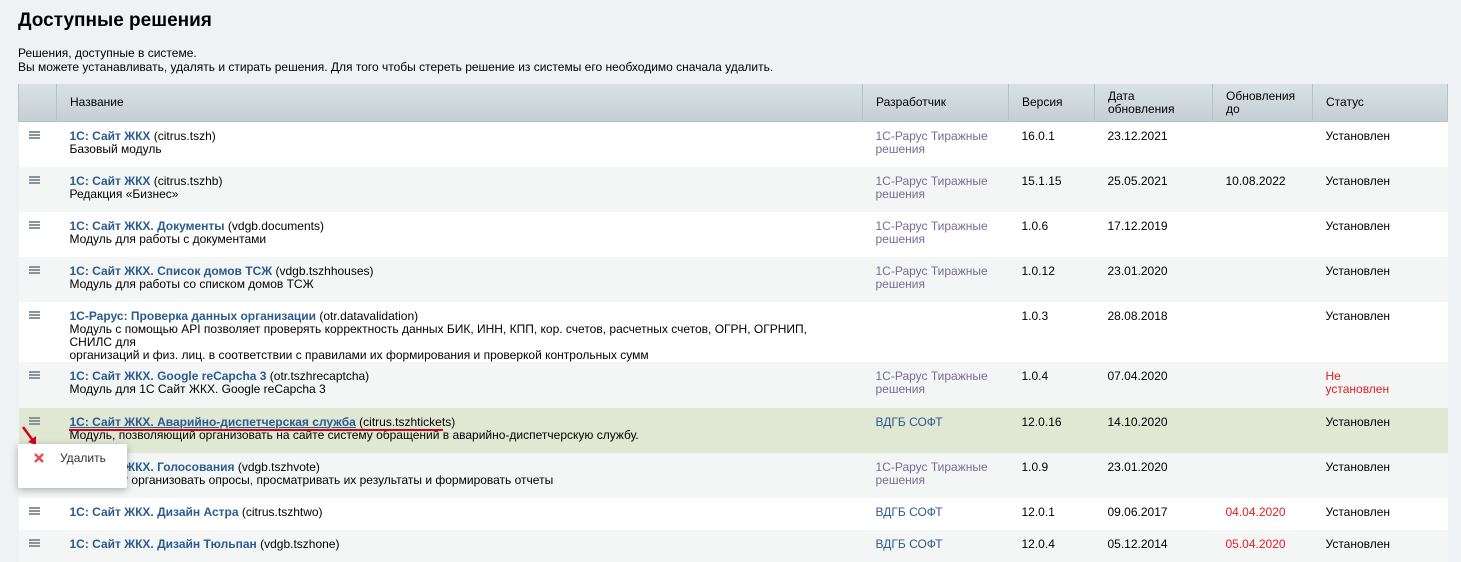 The width and height of the screenshot is (1461, 562). I want to click on solution-name-link: 1С: Сайт ЖКХ. Google reCapcha 3, so click(168, 376).